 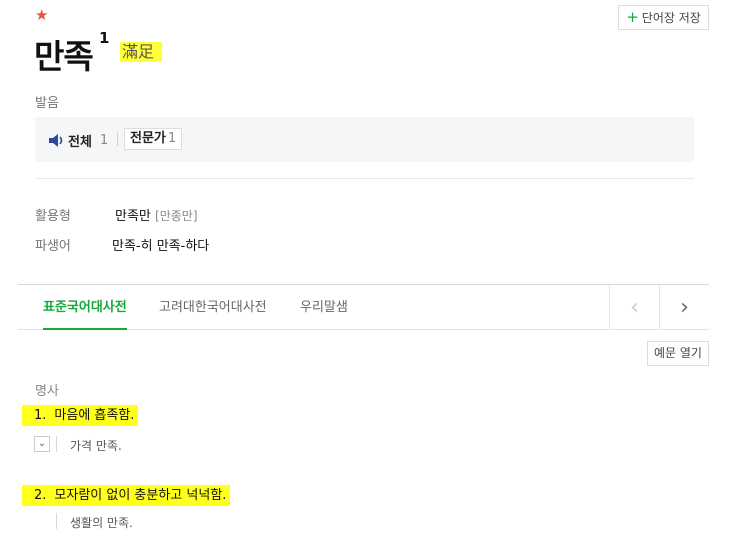 I want to click on example-text: 생활의 만족., so click(x=101, y=523).